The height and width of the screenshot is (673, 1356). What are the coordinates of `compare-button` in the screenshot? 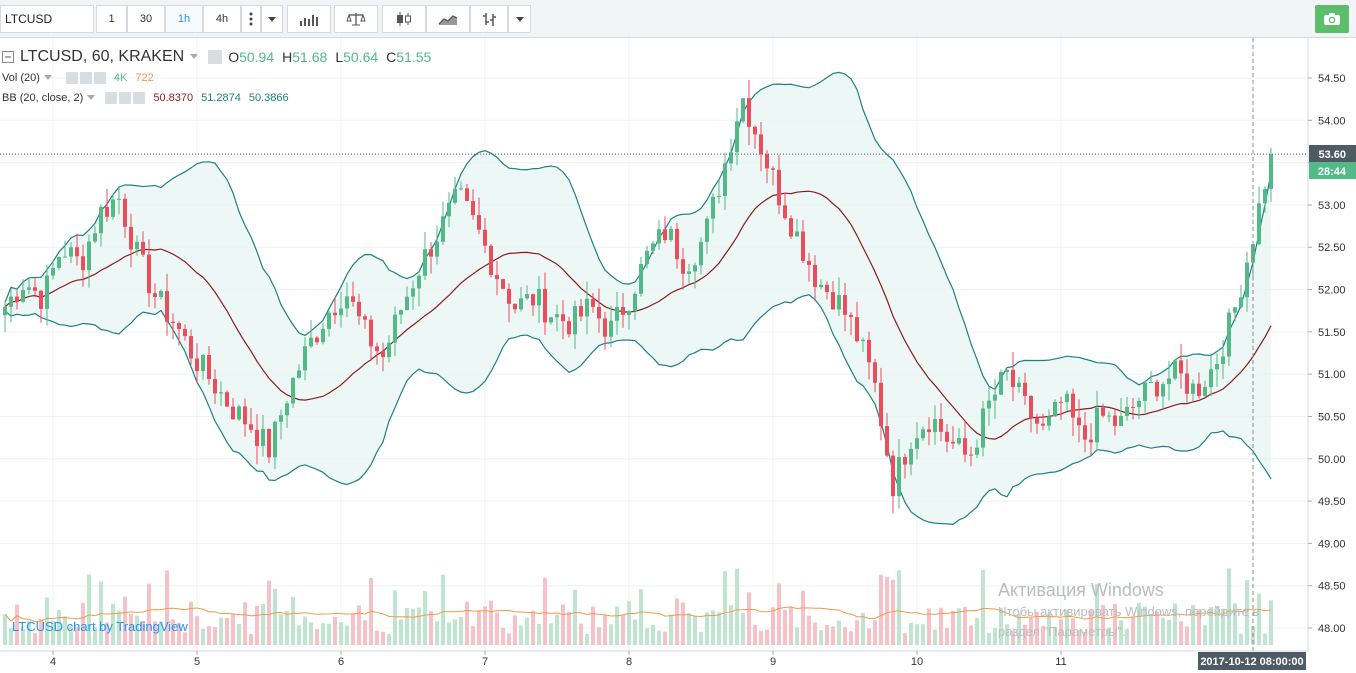 It's located at (356, 19).